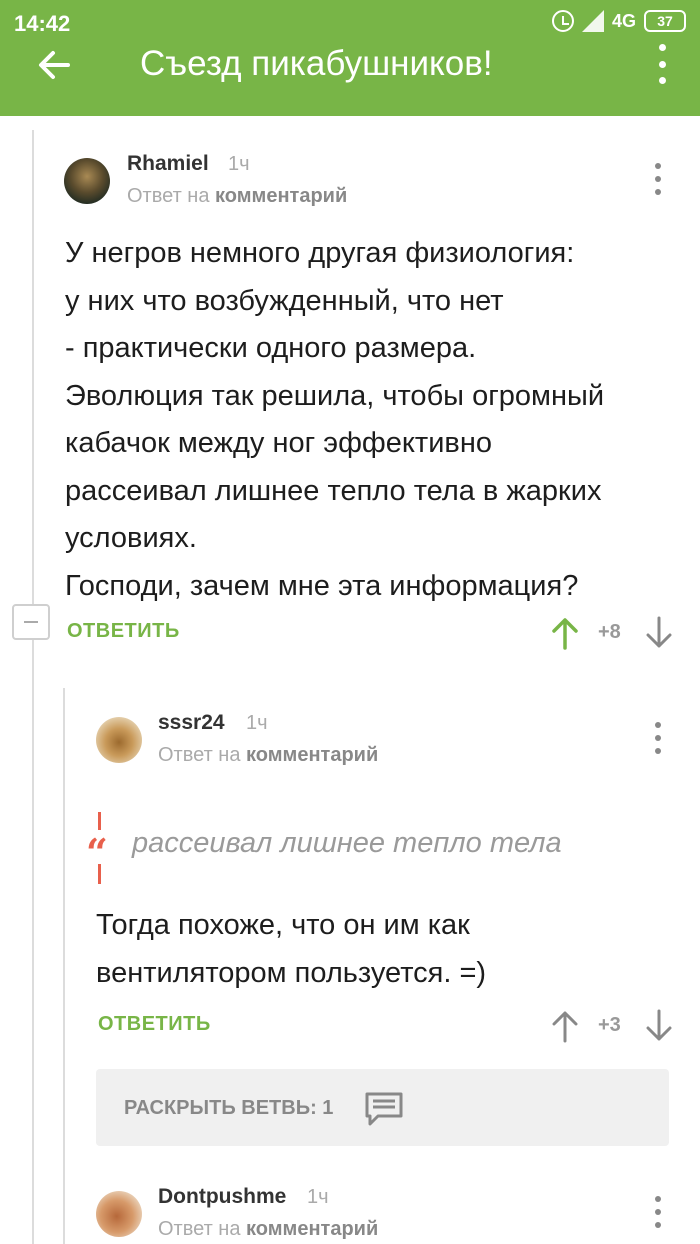 This screenshot has width=700, height=1244. What do you see at coordinates (131, 538) in the screenshot?
I see `comment-line: условиях.` at bounding box center [131, 538].